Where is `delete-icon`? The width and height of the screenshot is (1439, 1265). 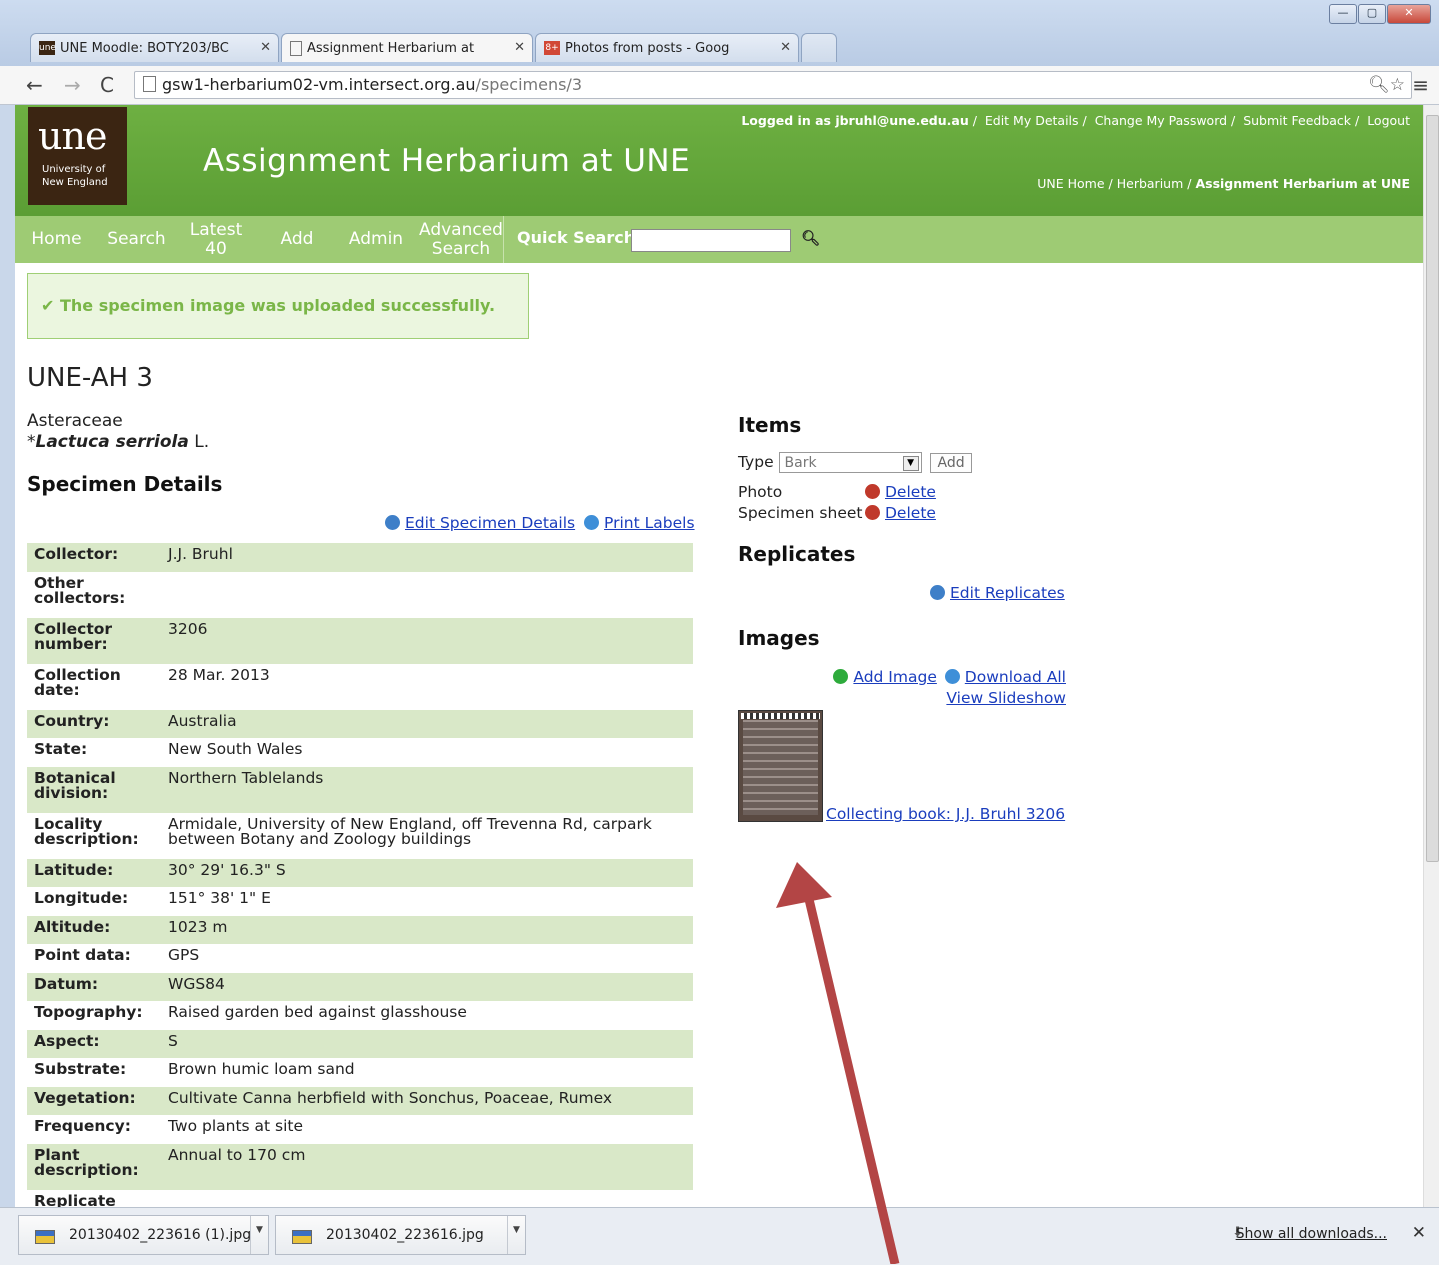
delete-icon is located at coordinates (872, 512).